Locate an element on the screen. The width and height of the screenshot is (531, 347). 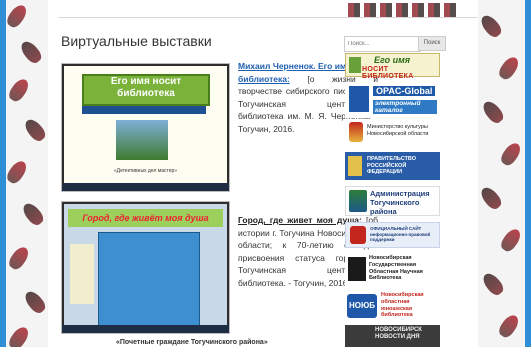
thumbnail-banner: Город, где живёт моя душа is located at coordinates (145, 218).